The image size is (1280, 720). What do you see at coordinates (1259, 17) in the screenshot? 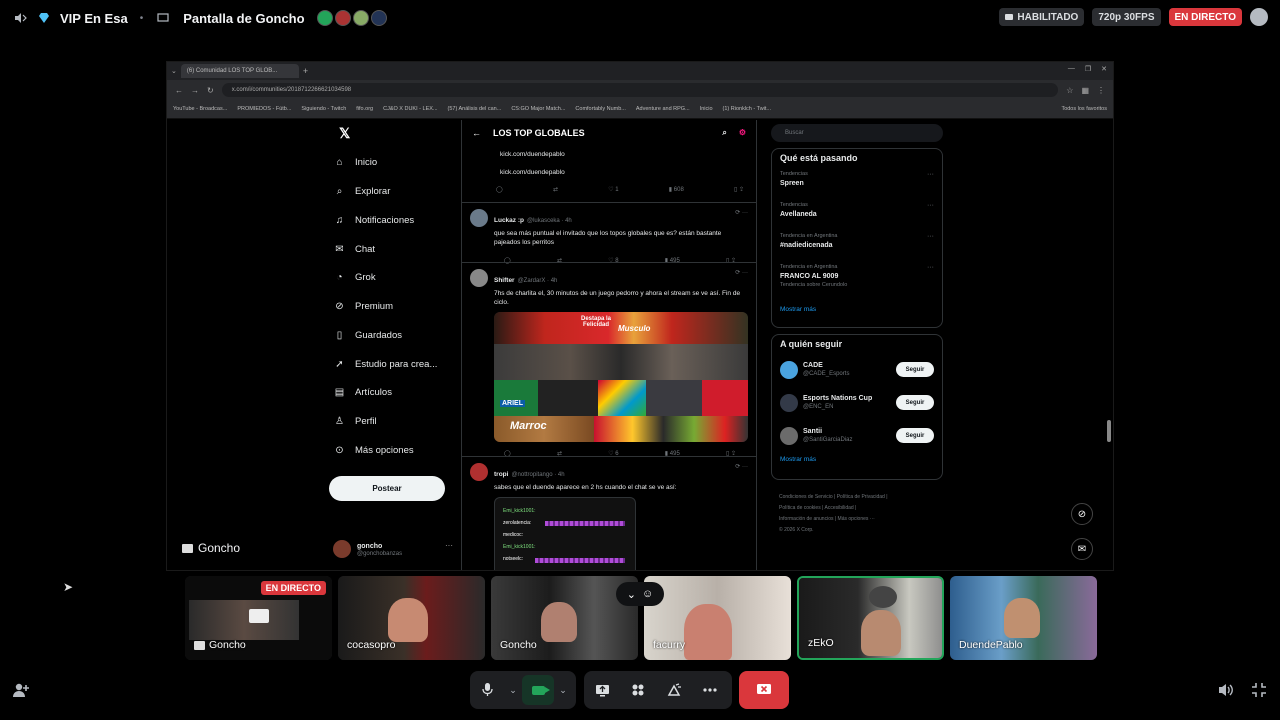
I see `chat-bubble-icon` at bounding box center [1259, 17].